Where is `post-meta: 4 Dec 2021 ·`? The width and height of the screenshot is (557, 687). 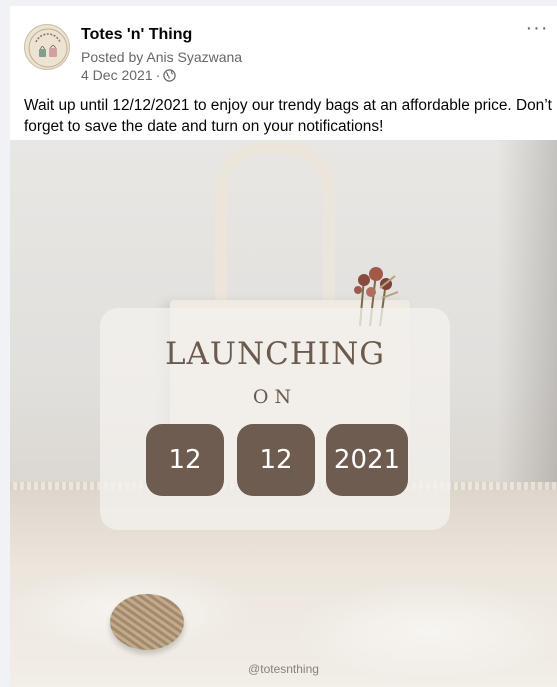
post-meta: 4 Dec 2021 · is located at coordinates (128, 75).